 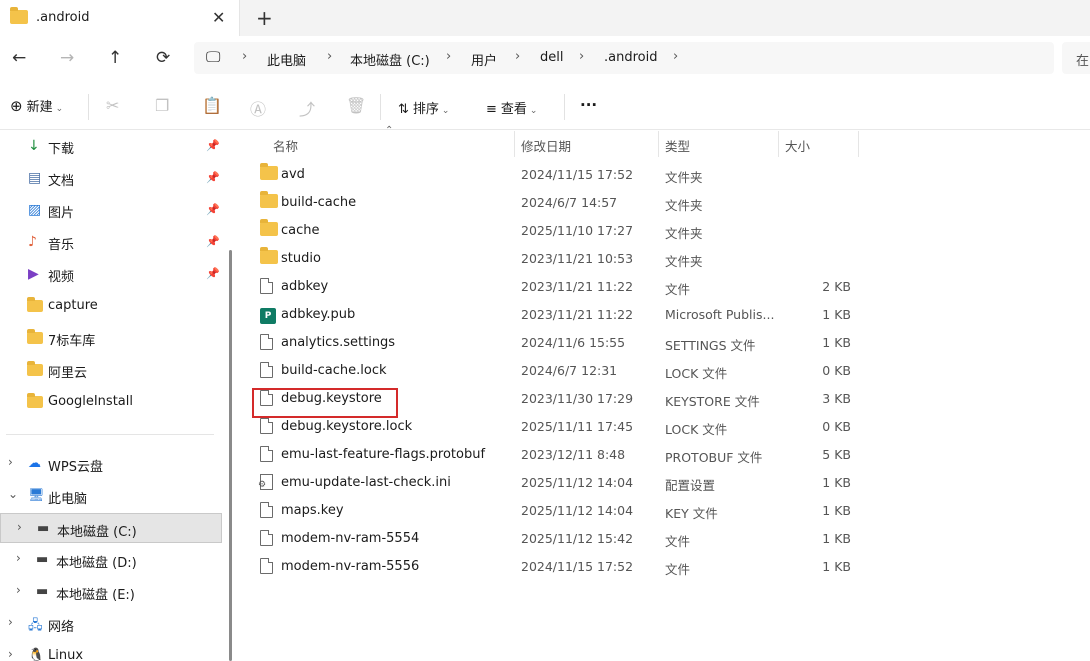 I want to click on sidebar-item: ▶ 视频 📌, so click(x=111, y=274).